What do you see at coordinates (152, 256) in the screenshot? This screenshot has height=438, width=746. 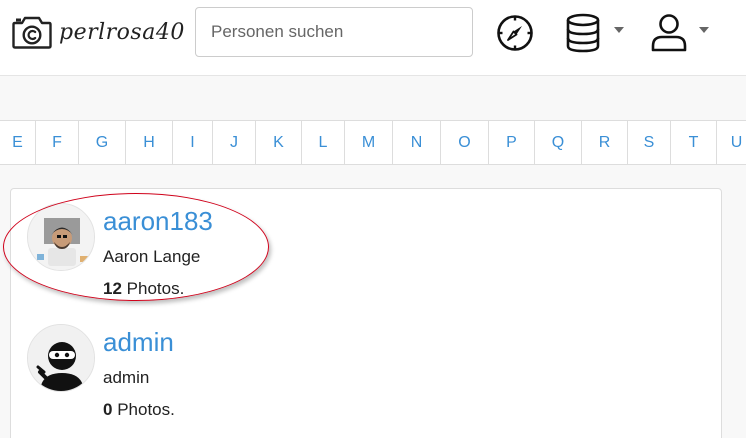 I see `user-fullname: Aaron Lange` at bounding box center [152, 256].